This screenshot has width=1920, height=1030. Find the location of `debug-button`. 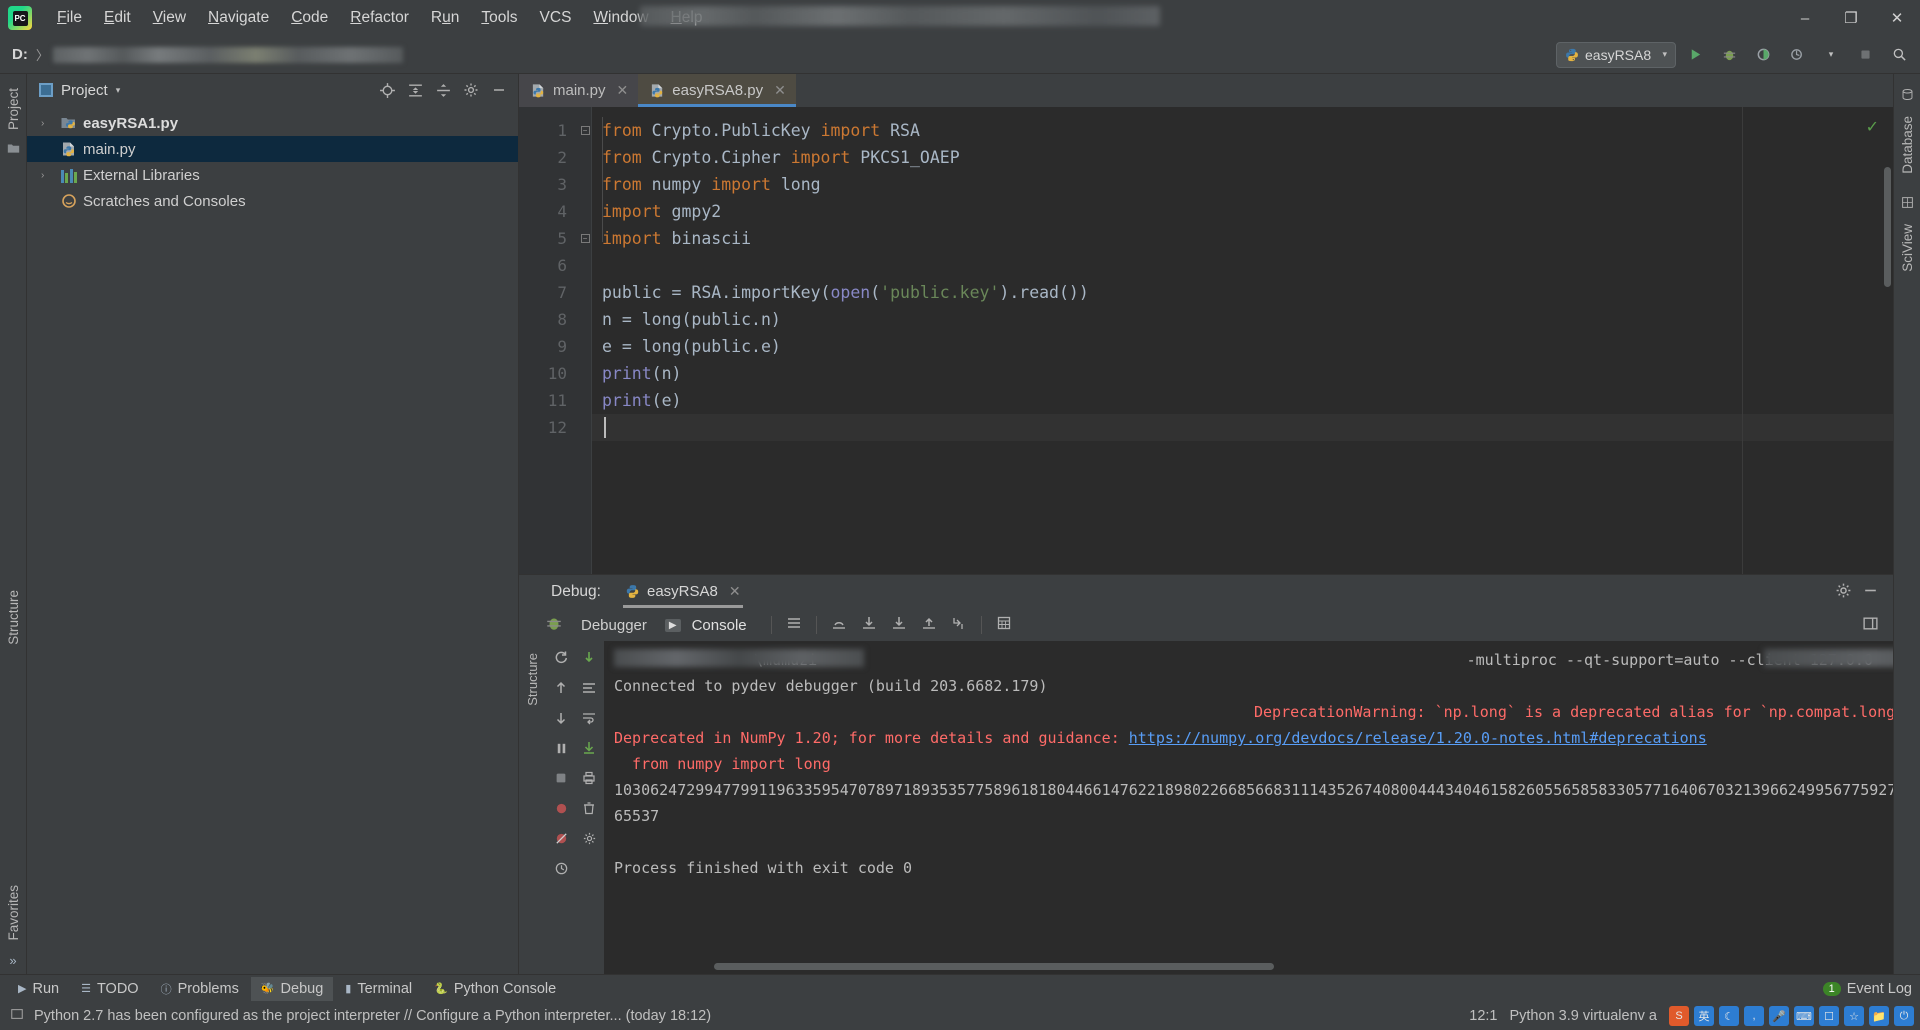

debug-button is located at coordinates (1729, 55).